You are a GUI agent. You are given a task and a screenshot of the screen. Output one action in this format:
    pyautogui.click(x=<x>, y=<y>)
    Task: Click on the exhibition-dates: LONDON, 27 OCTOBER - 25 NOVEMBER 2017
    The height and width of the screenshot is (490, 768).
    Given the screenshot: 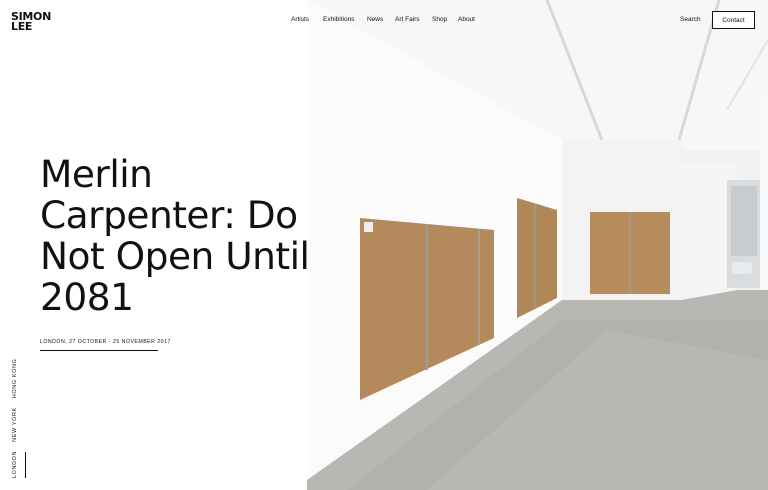 What is the action you would take?
    pyautogui.click(x=105, y=342)
    